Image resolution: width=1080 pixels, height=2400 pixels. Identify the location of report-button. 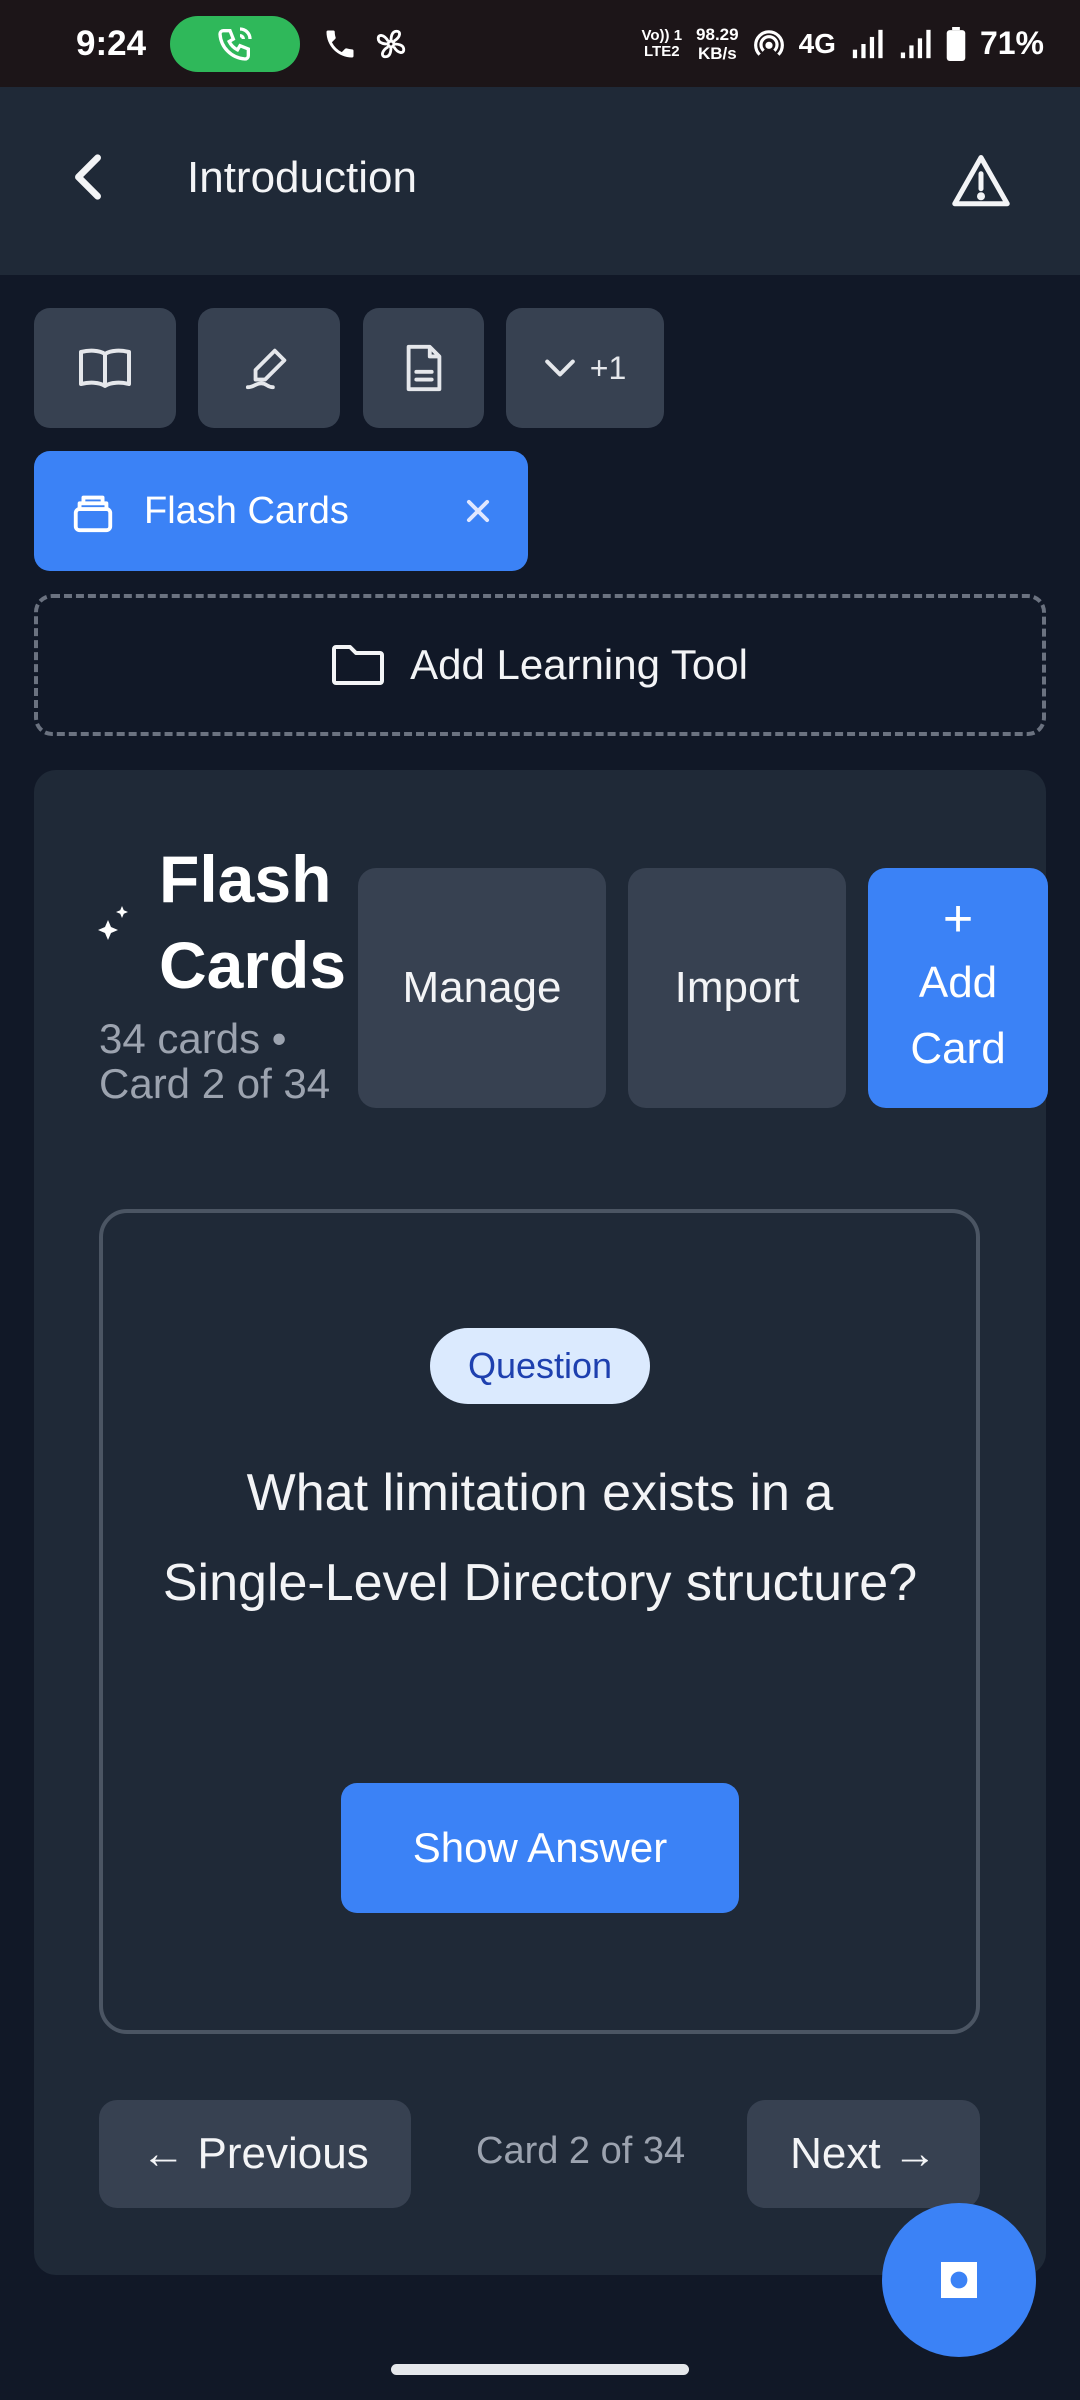
(981, 180).